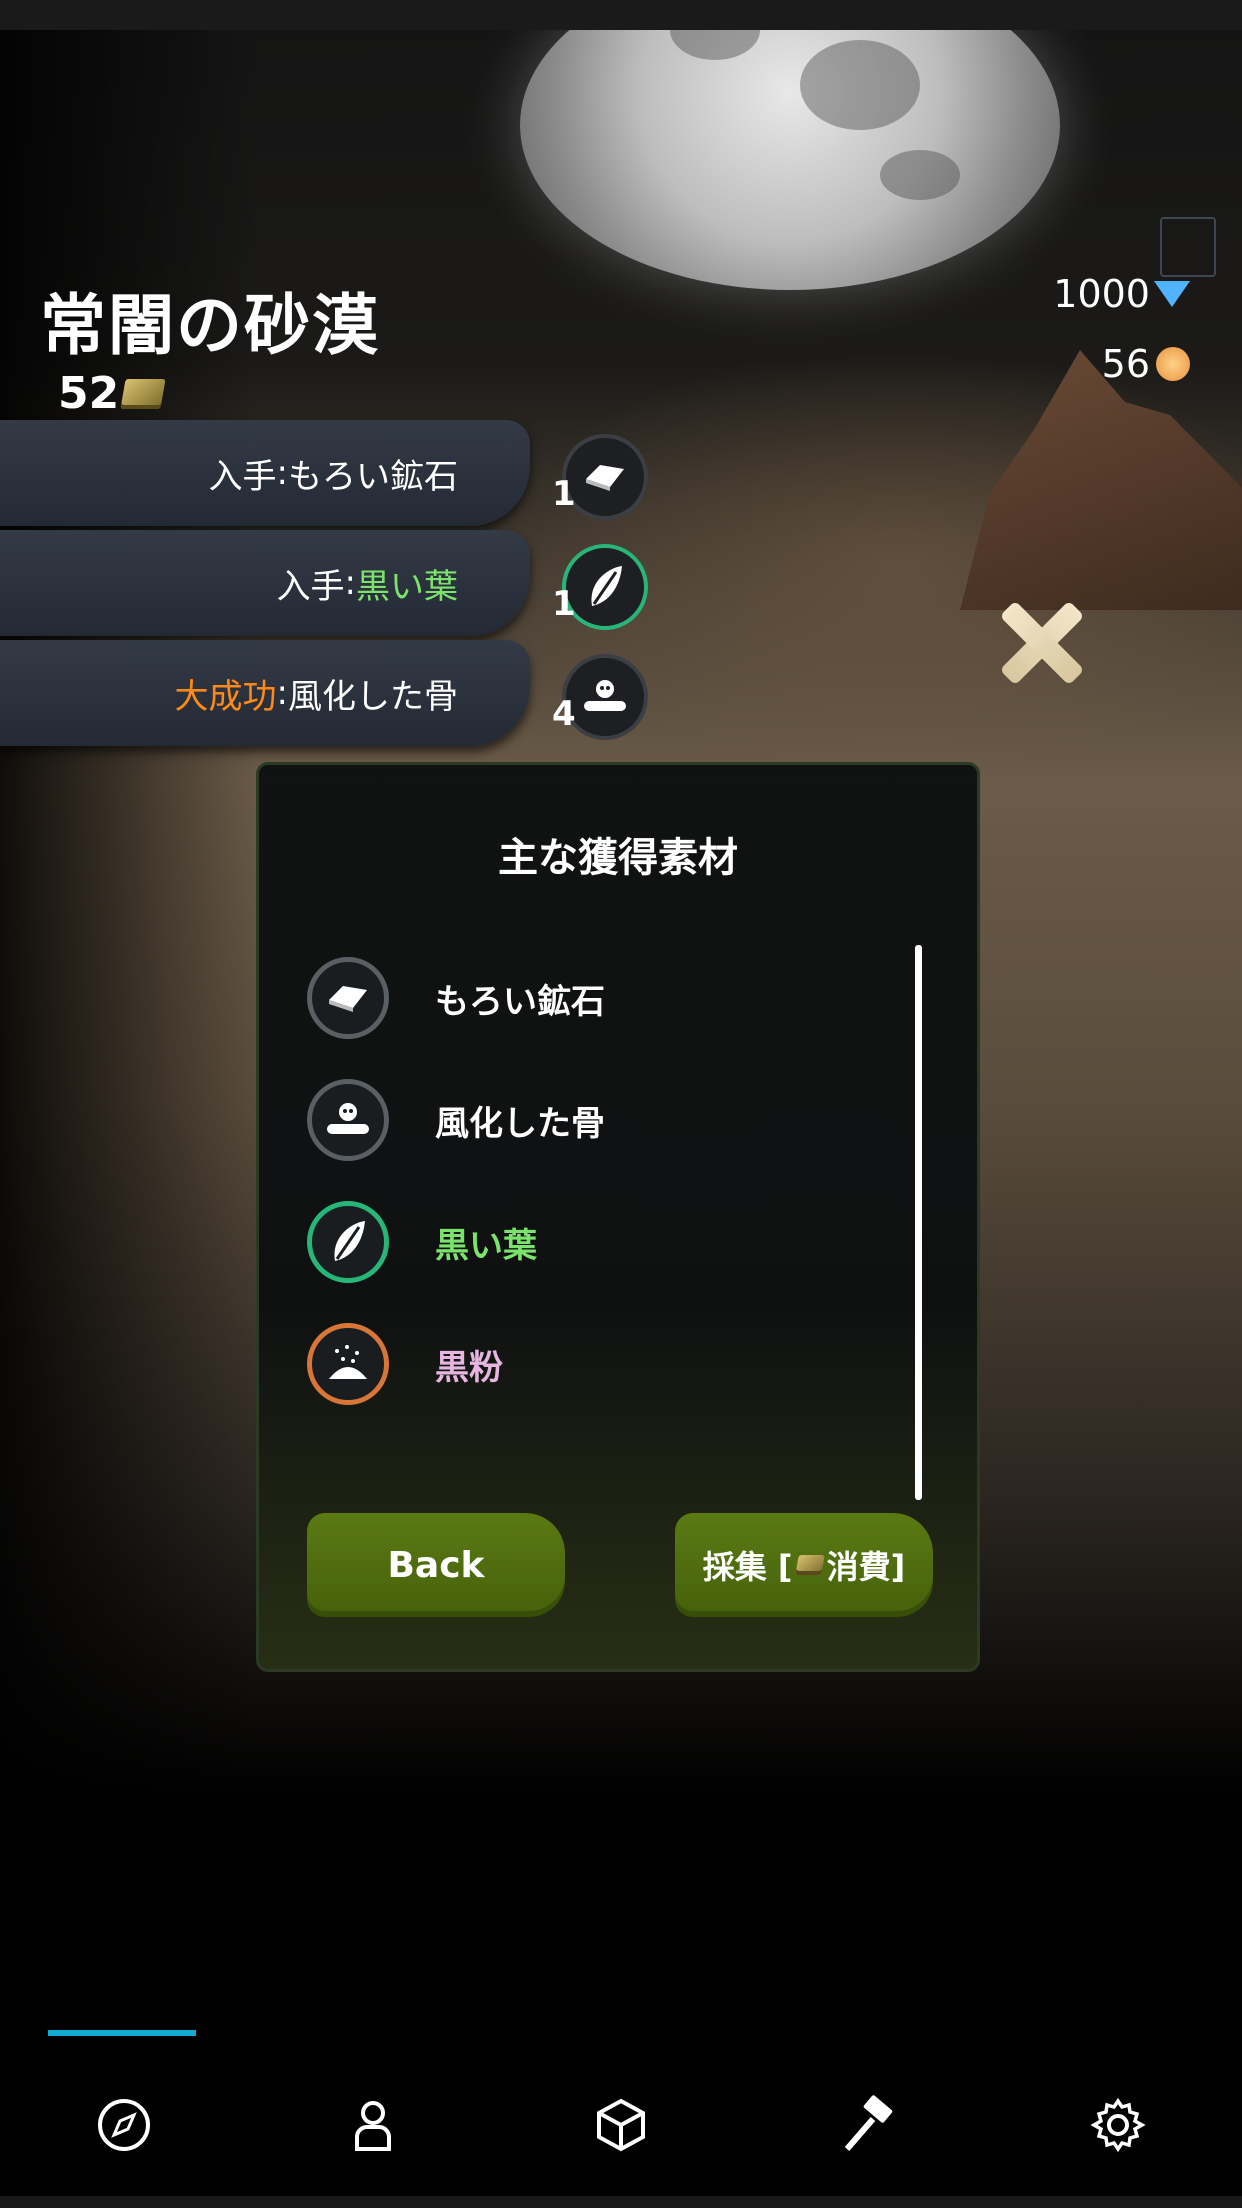 The width and height of the screenshot is (1242, 2208). I want to click on scrollbar, so click(918, 1222).